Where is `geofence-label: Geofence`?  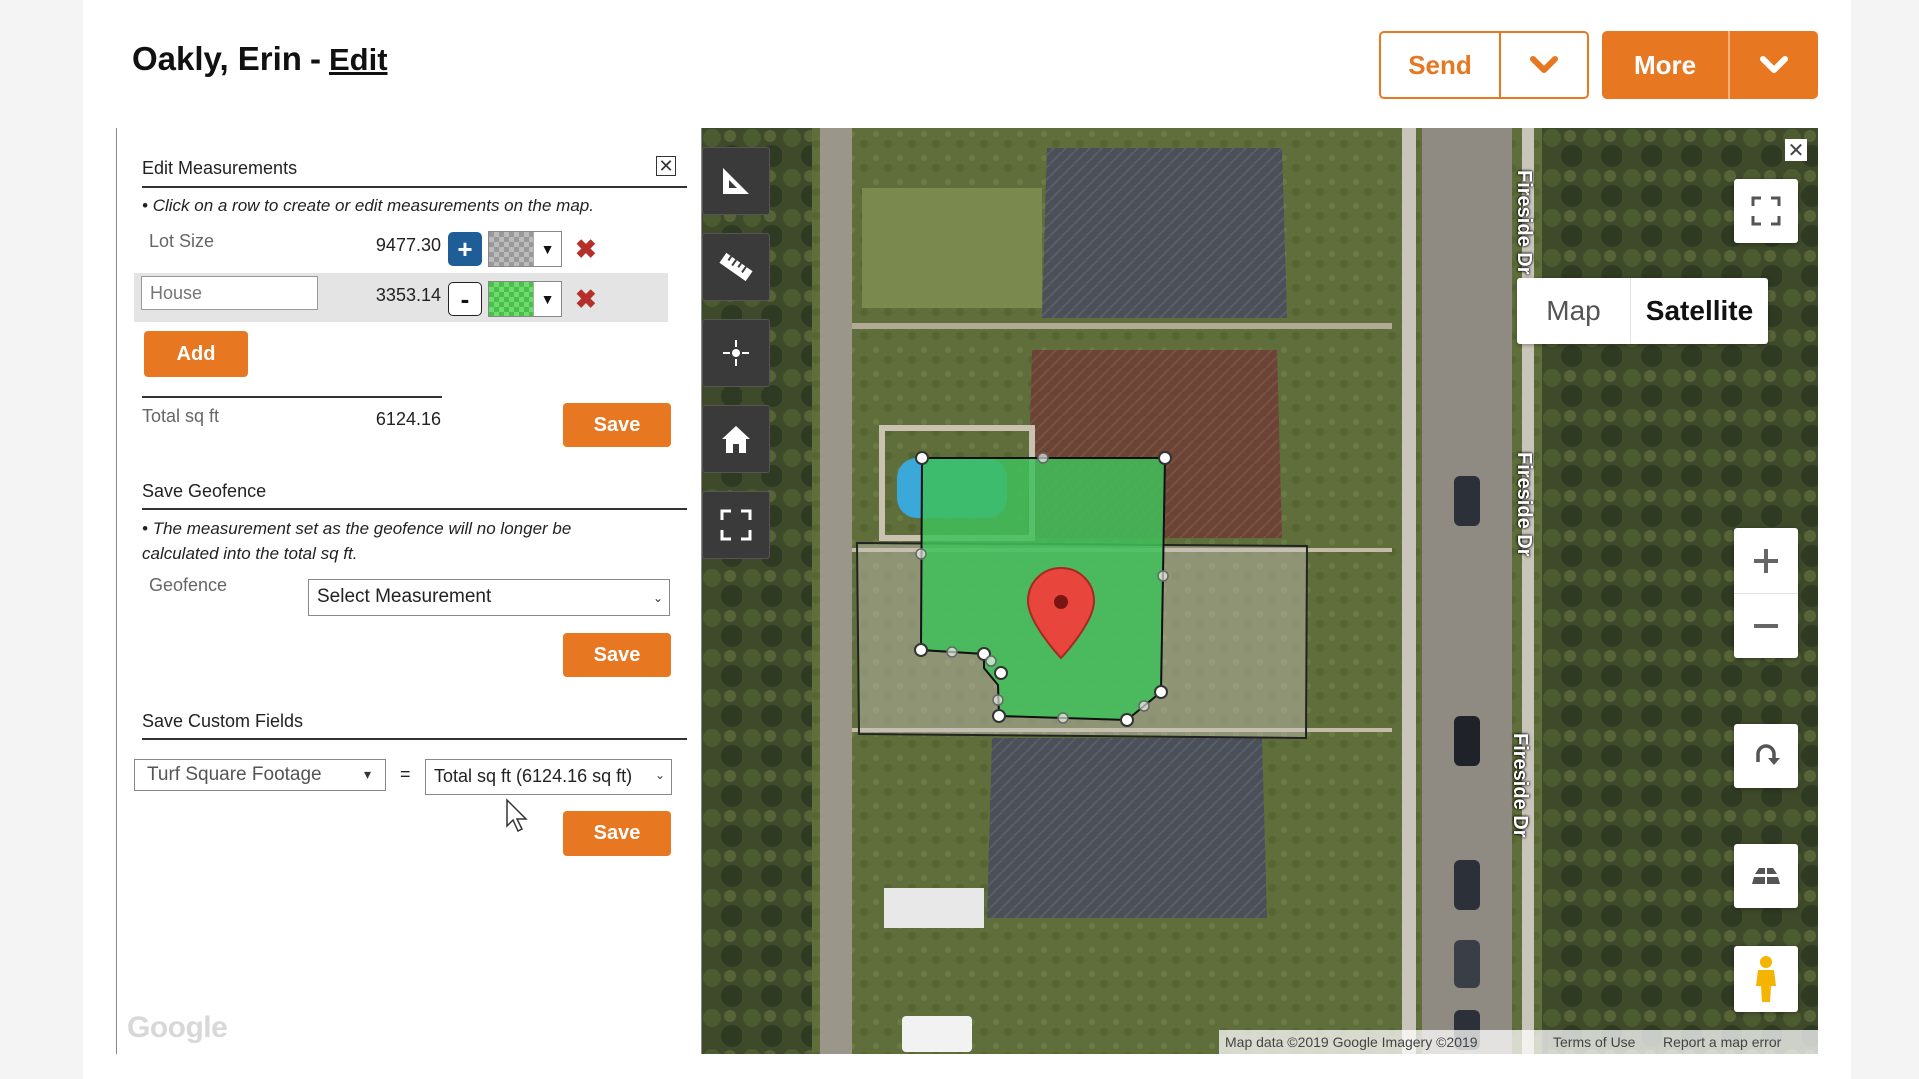
geofence-label: Geofence is located at coordinates (188, 585).